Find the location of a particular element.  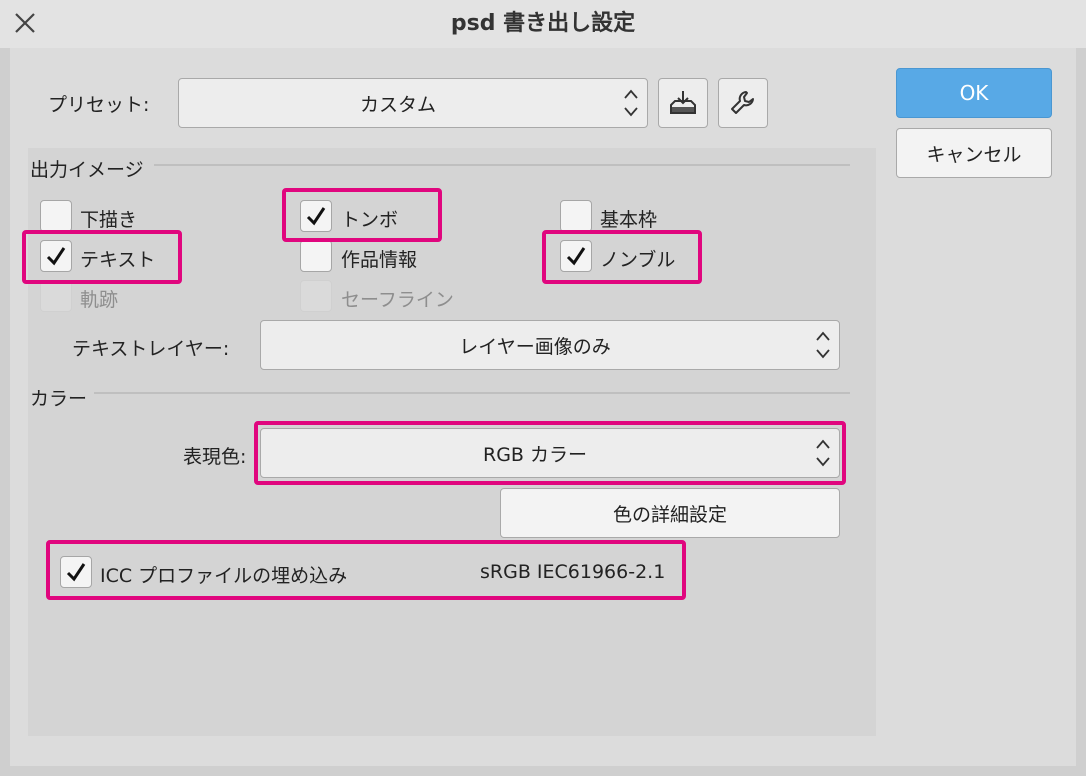

draft-checkbox is located at coordinates (56, 216).